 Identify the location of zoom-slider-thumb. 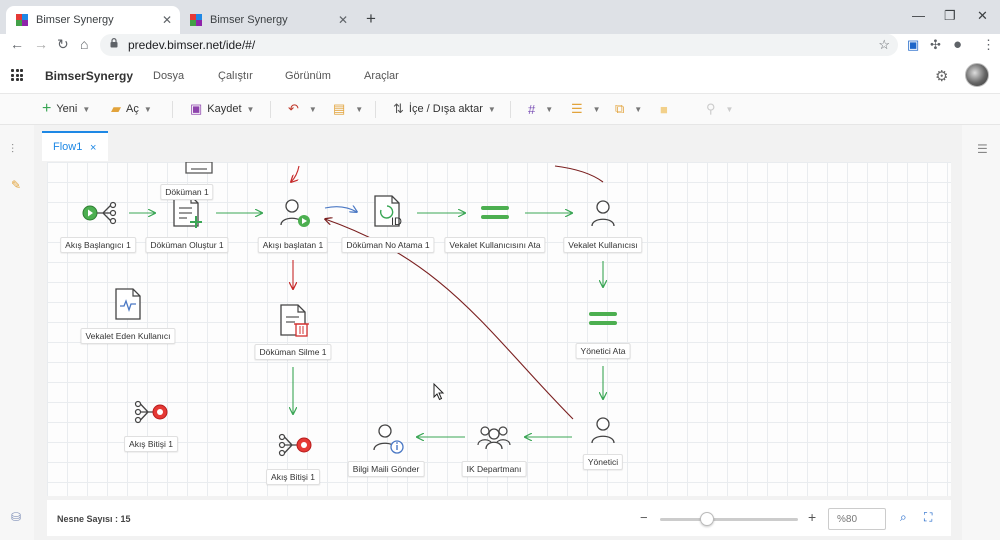
(707, 519).